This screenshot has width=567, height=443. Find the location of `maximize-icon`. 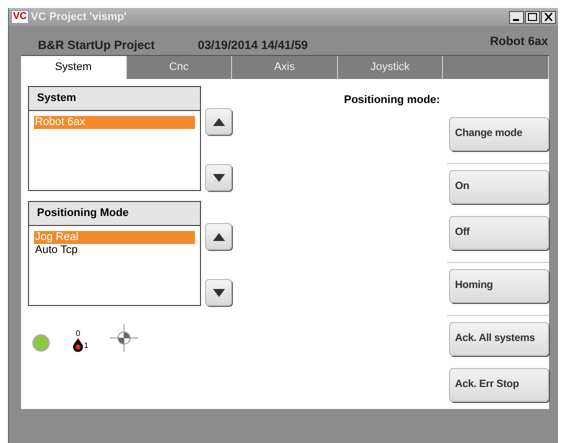

maximize-icon is located at coordinates (532, 17).